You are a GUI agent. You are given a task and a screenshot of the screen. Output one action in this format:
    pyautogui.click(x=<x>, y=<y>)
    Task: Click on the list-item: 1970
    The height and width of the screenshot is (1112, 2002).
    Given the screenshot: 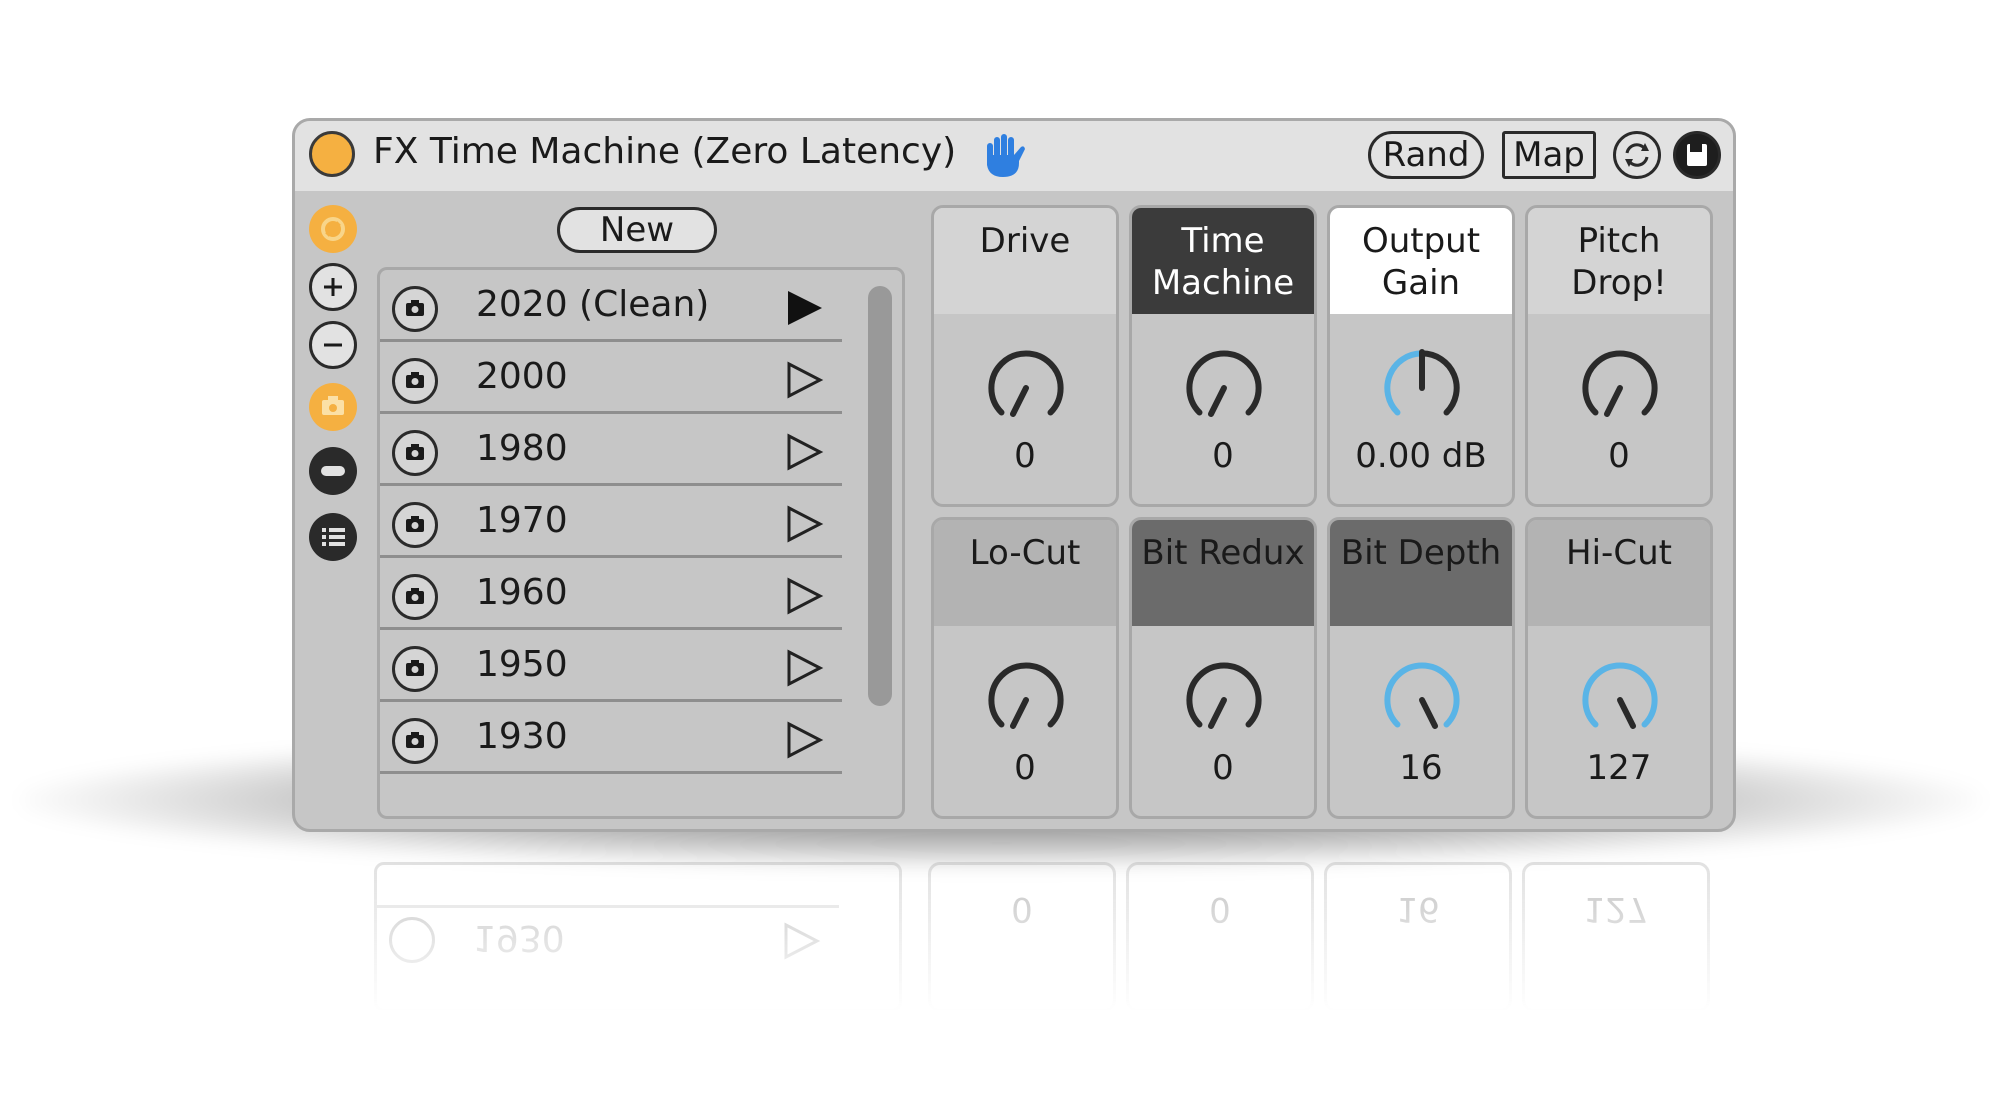 What is the action you would take?
    pyautogui.click(x=611, y=522)
    